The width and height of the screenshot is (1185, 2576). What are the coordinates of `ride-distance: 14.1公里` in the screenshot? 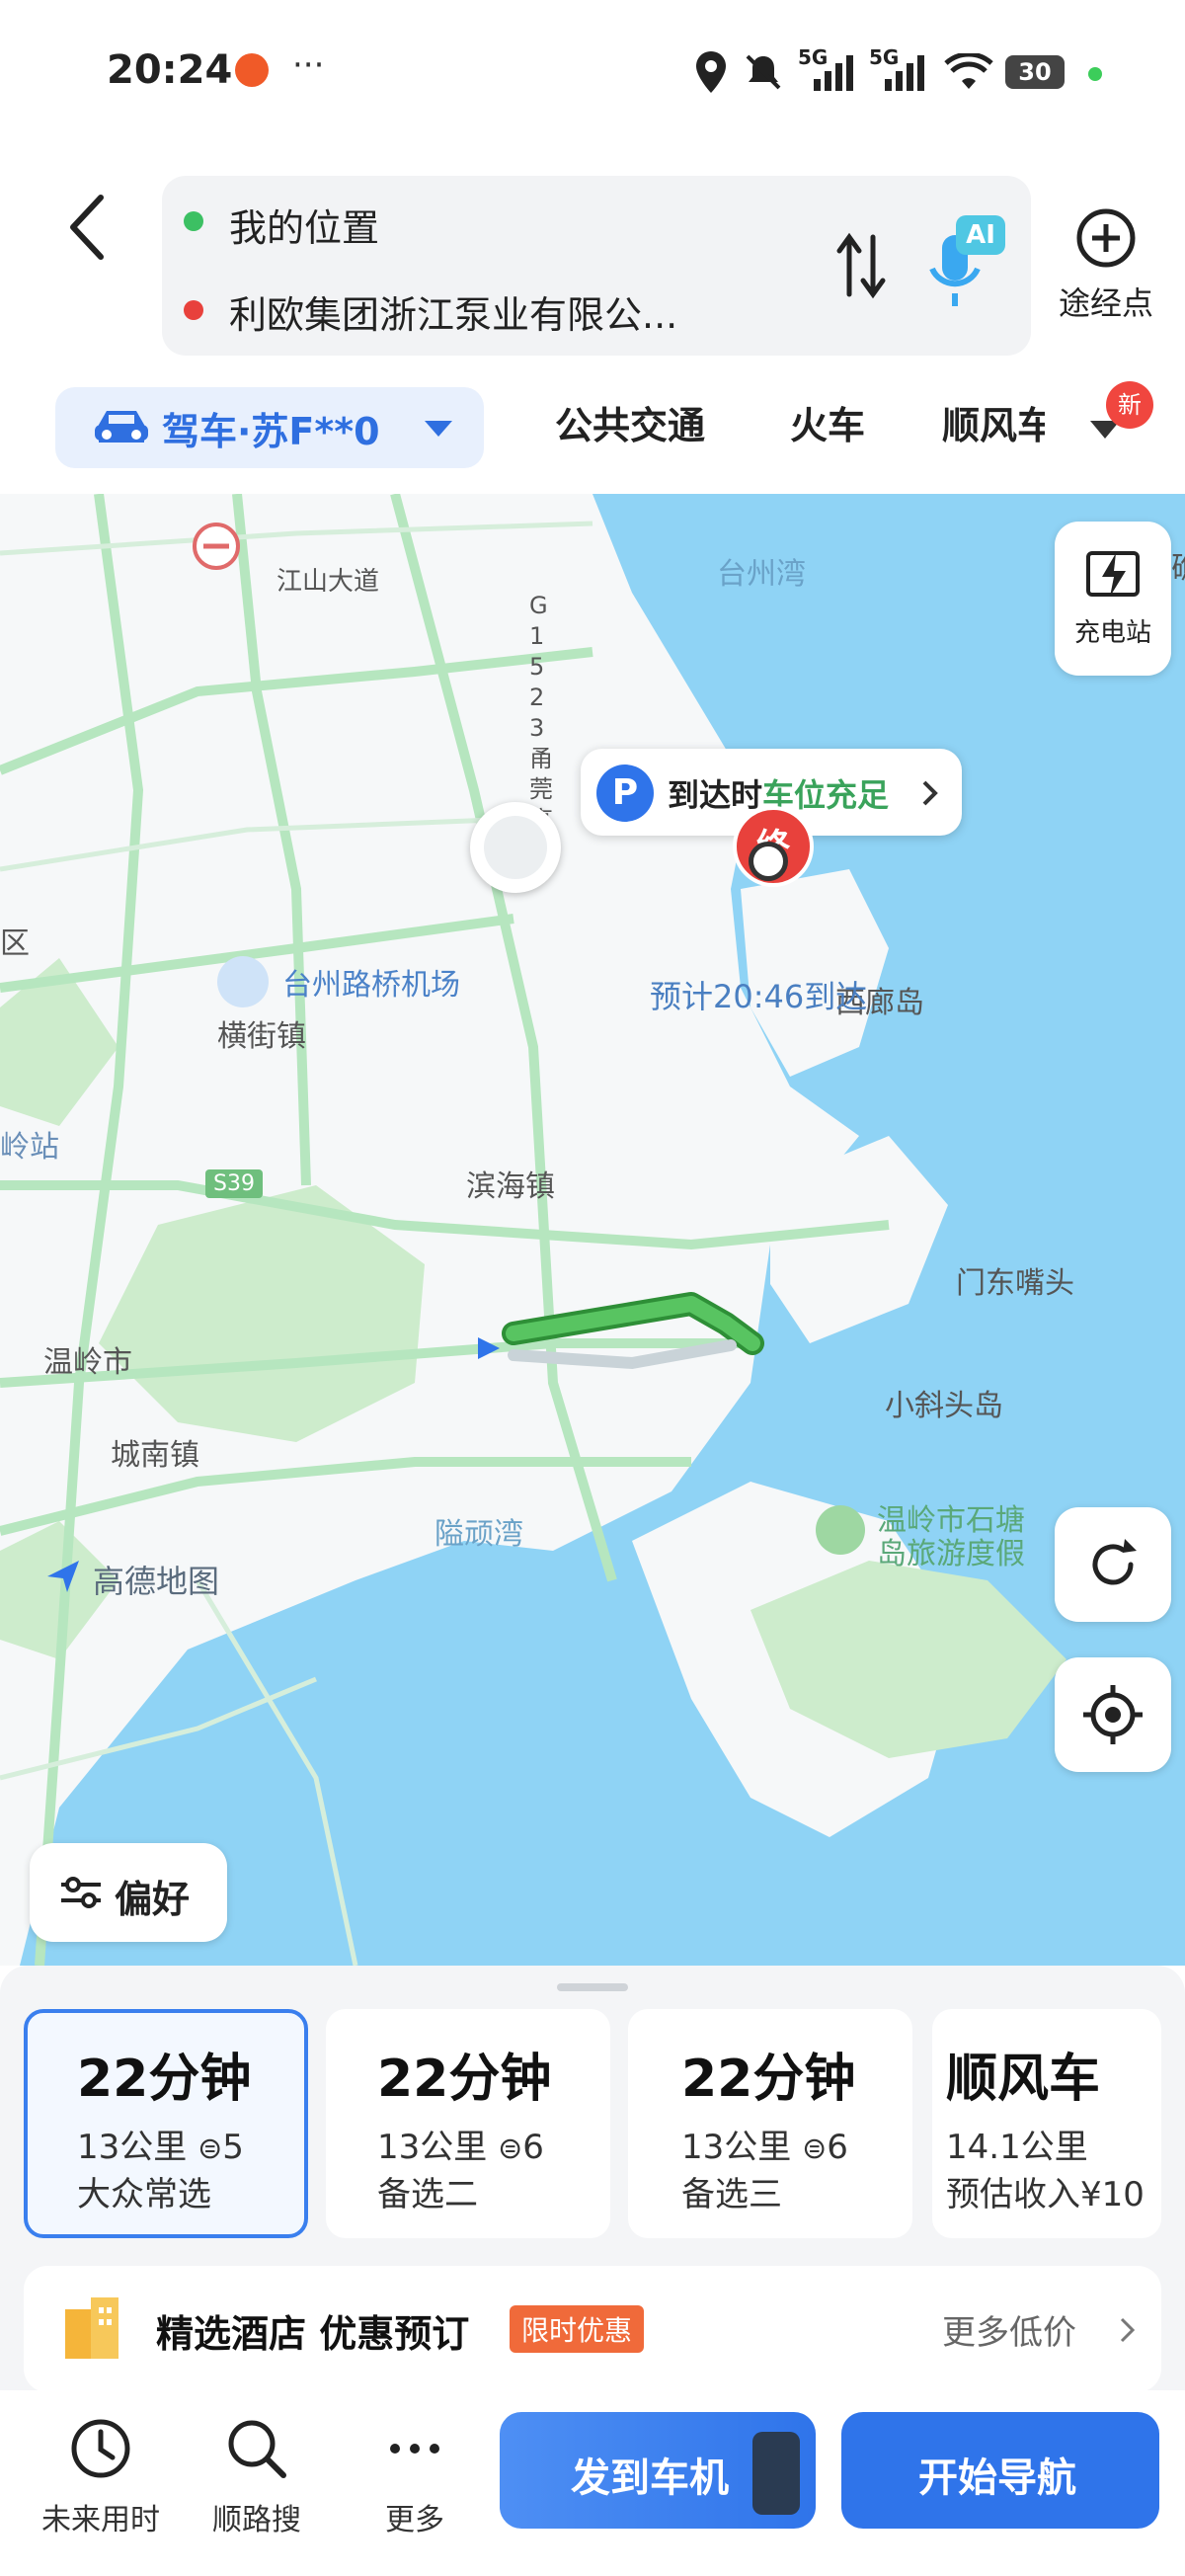 It's located at (1017, 2147).